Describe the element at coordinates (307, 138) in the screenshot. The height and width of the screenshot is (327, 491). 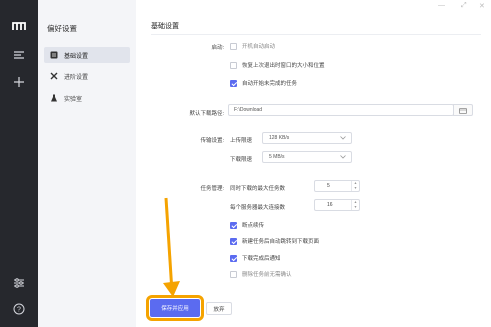
I see `upload-limit-select: 128 KB/s` at that location.